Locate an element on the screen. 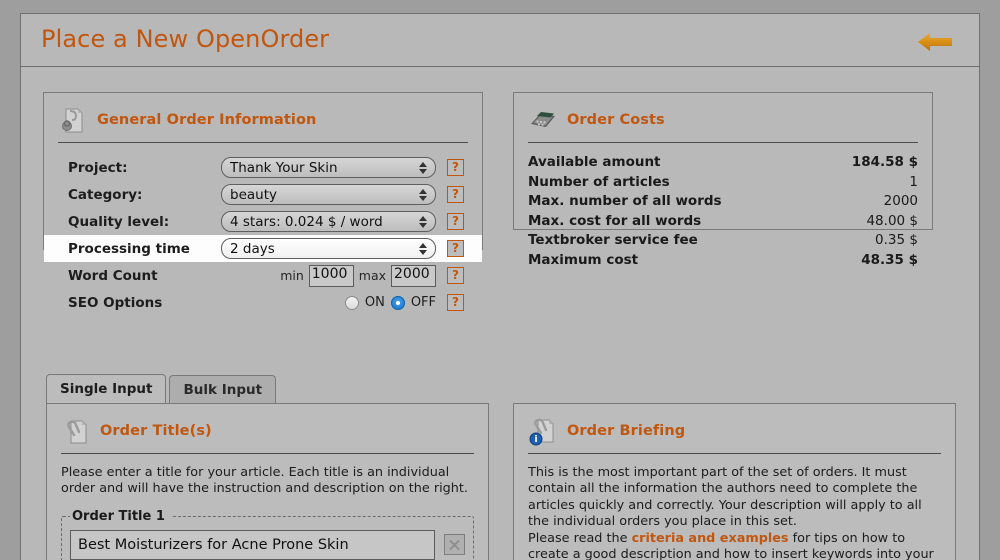 The height and width of the screenshot is (560, 1000). panel-title: Order Briefing is located at coordinates (626, 431).